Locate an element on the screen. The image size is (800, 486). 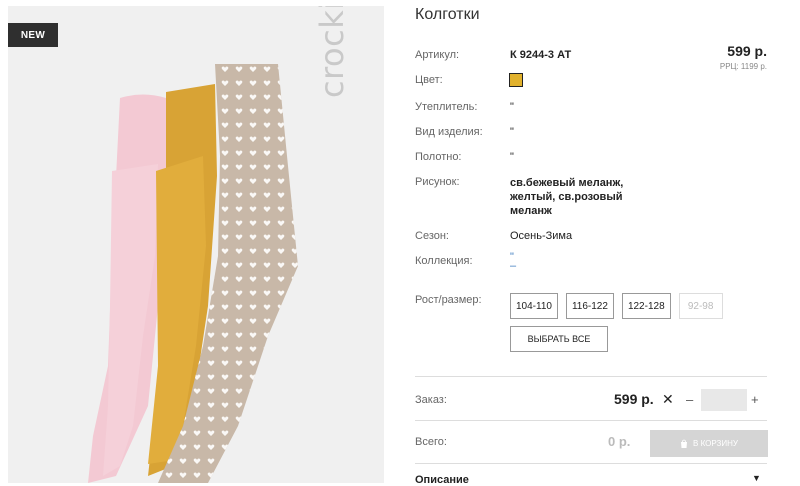
total-value: 0 р. is located at coordinates (619, 441).